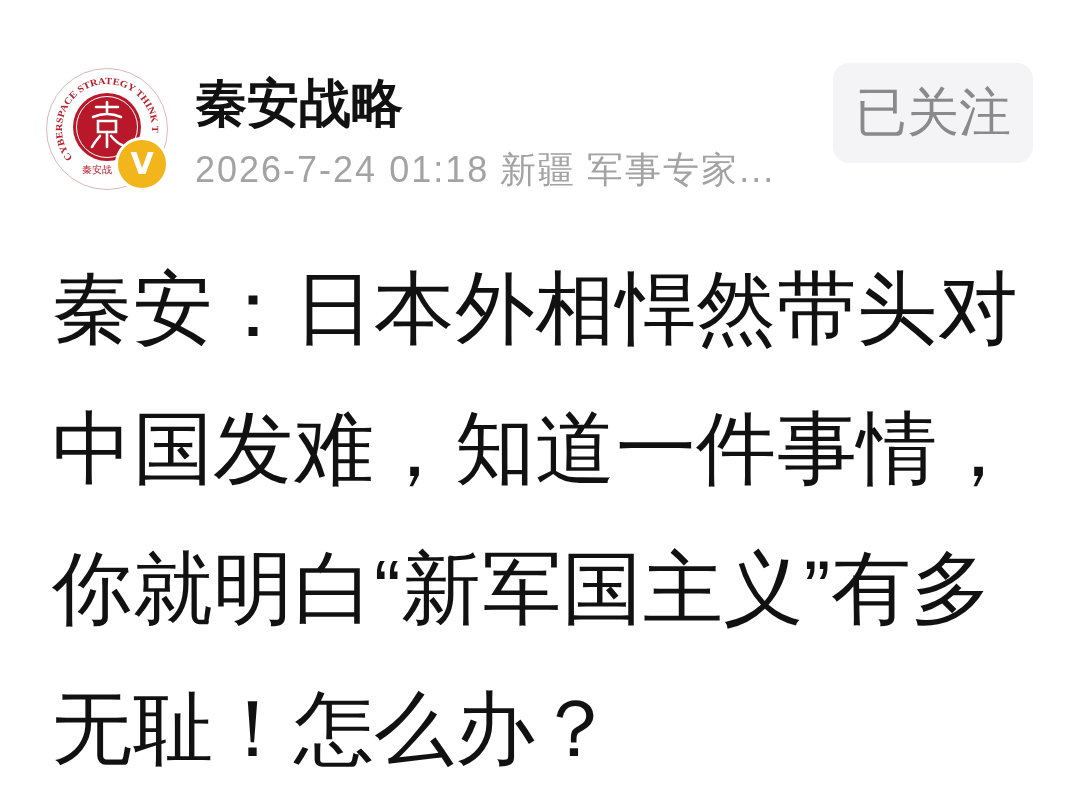 The image size is (1079, 800). I want to click on post-location: 新疆, so click(538, 170).